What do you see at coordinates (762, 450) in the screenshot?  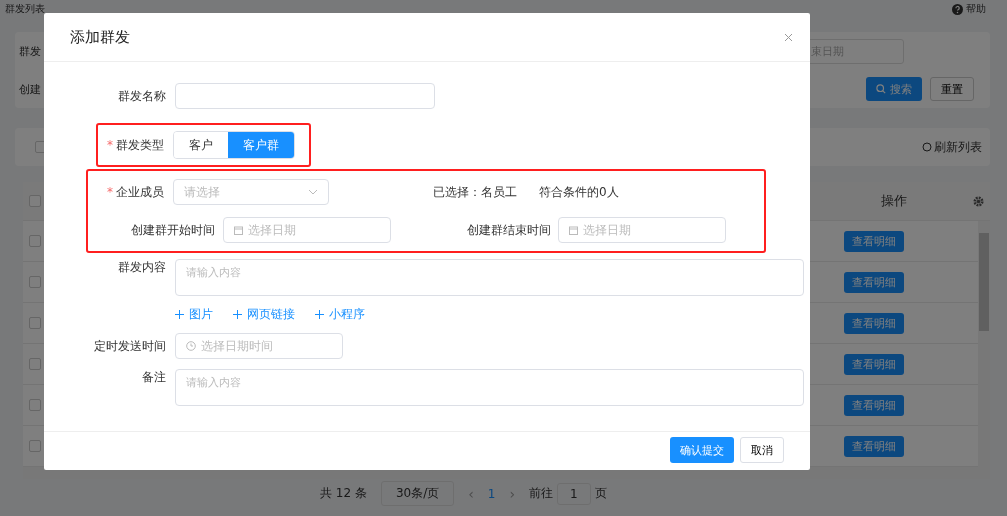 I see `cancel-button: 取消` at bounding box center [762, 450].